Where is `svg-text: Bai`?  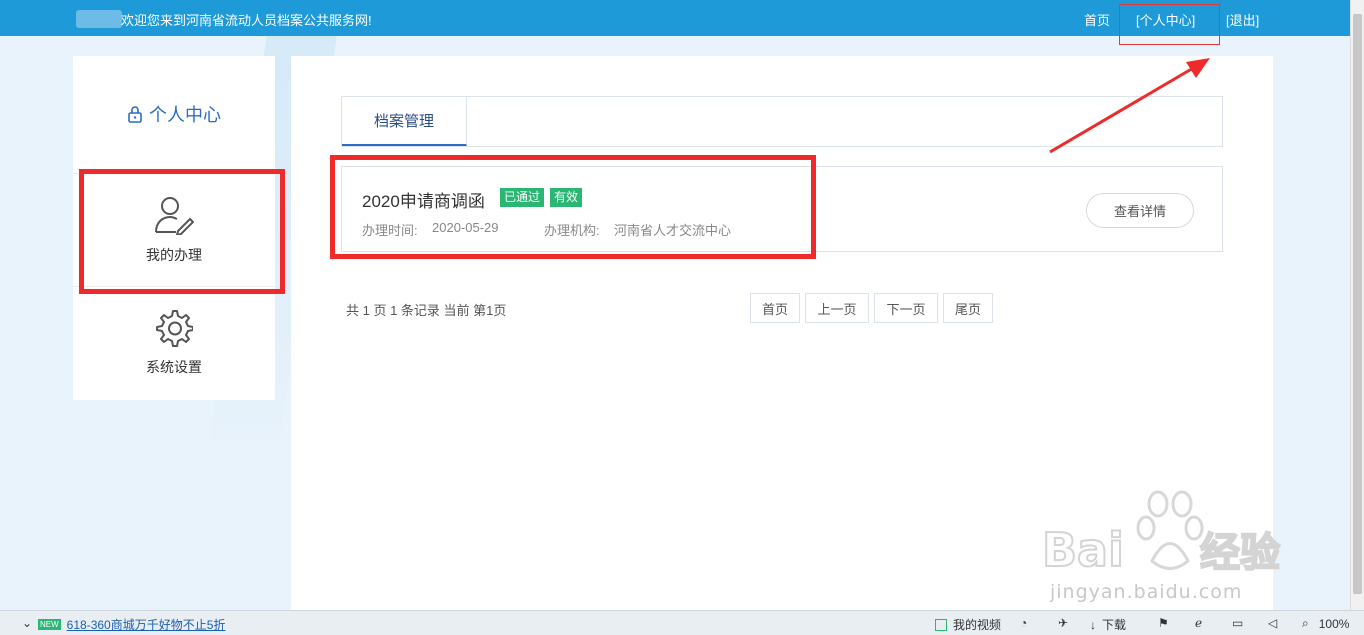
svg-text: Bai is located at coordinates (1083, 550).